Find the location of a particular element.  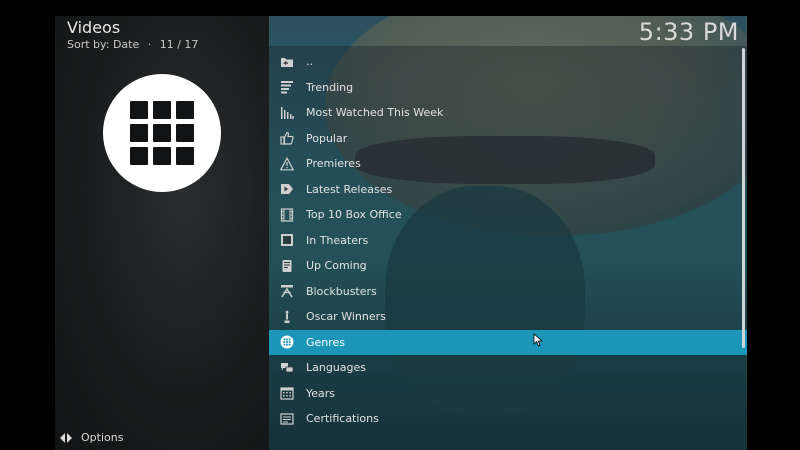

options-arrows-icon is located at coordinates (66, 438).